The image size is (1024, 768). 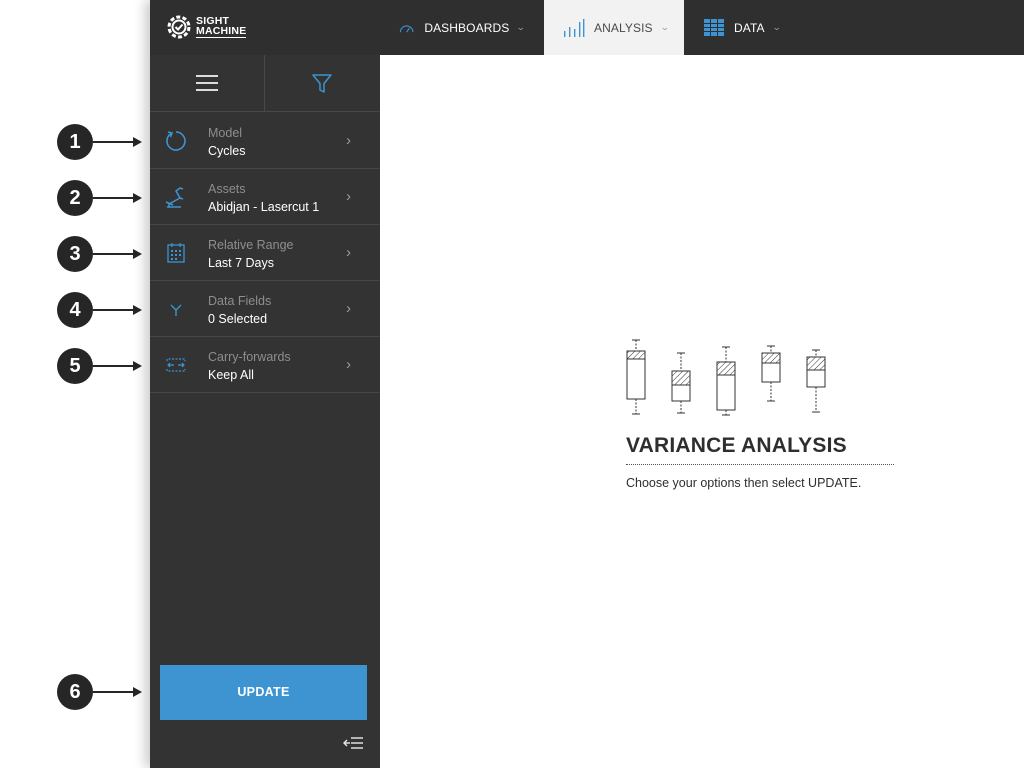 I want to click on callout-4: 4, so click(x=99, y=310).